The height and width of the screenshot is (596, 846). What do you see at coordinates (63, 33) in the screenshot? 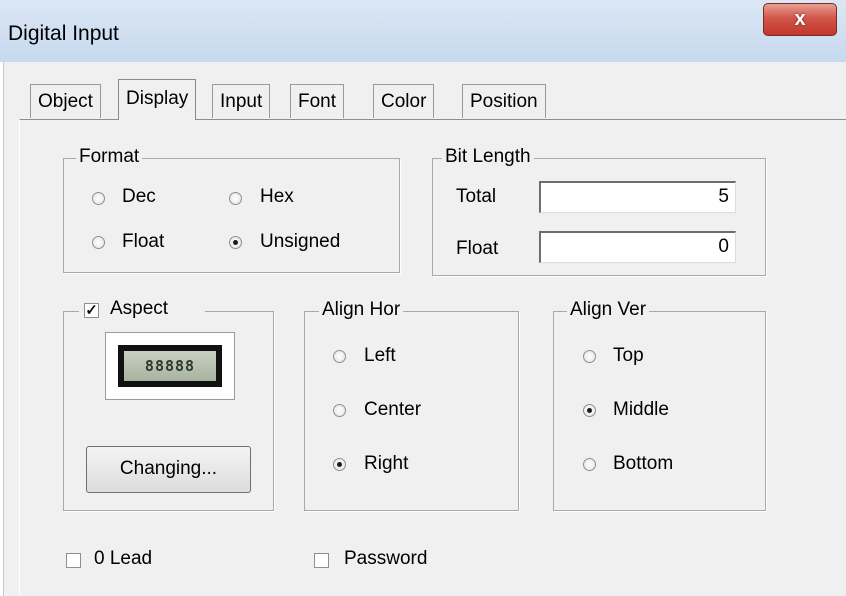
I see `window-title: Digital Input` at bounding box center [63, 33].